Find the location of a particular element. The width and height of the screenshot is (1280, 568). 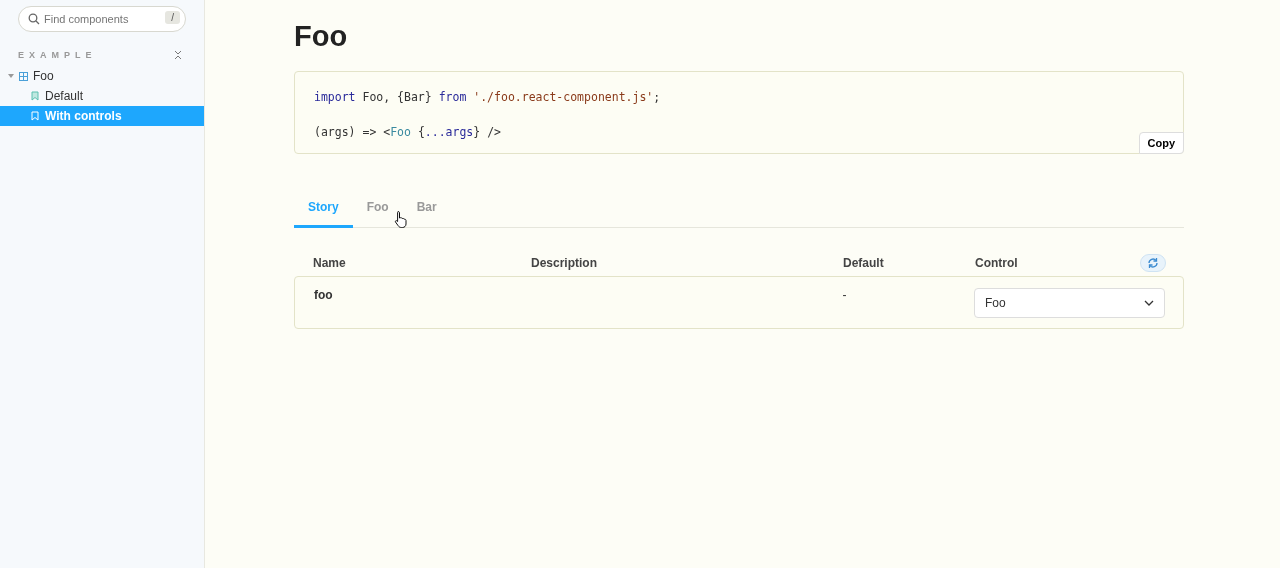

collapse-icon is located at coordinates (178, 55).